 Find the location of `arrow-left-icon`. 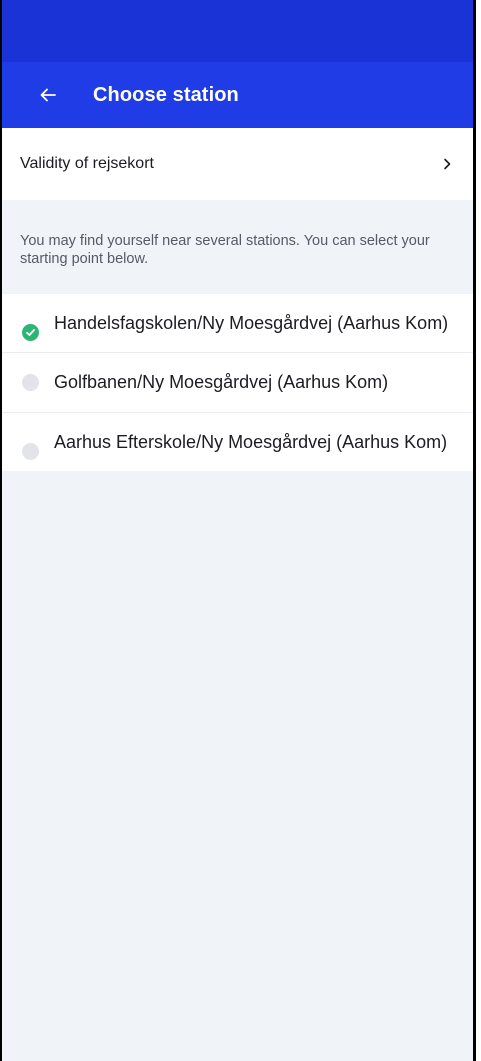

arrow-left-icon is located at coordinates (48, 95).